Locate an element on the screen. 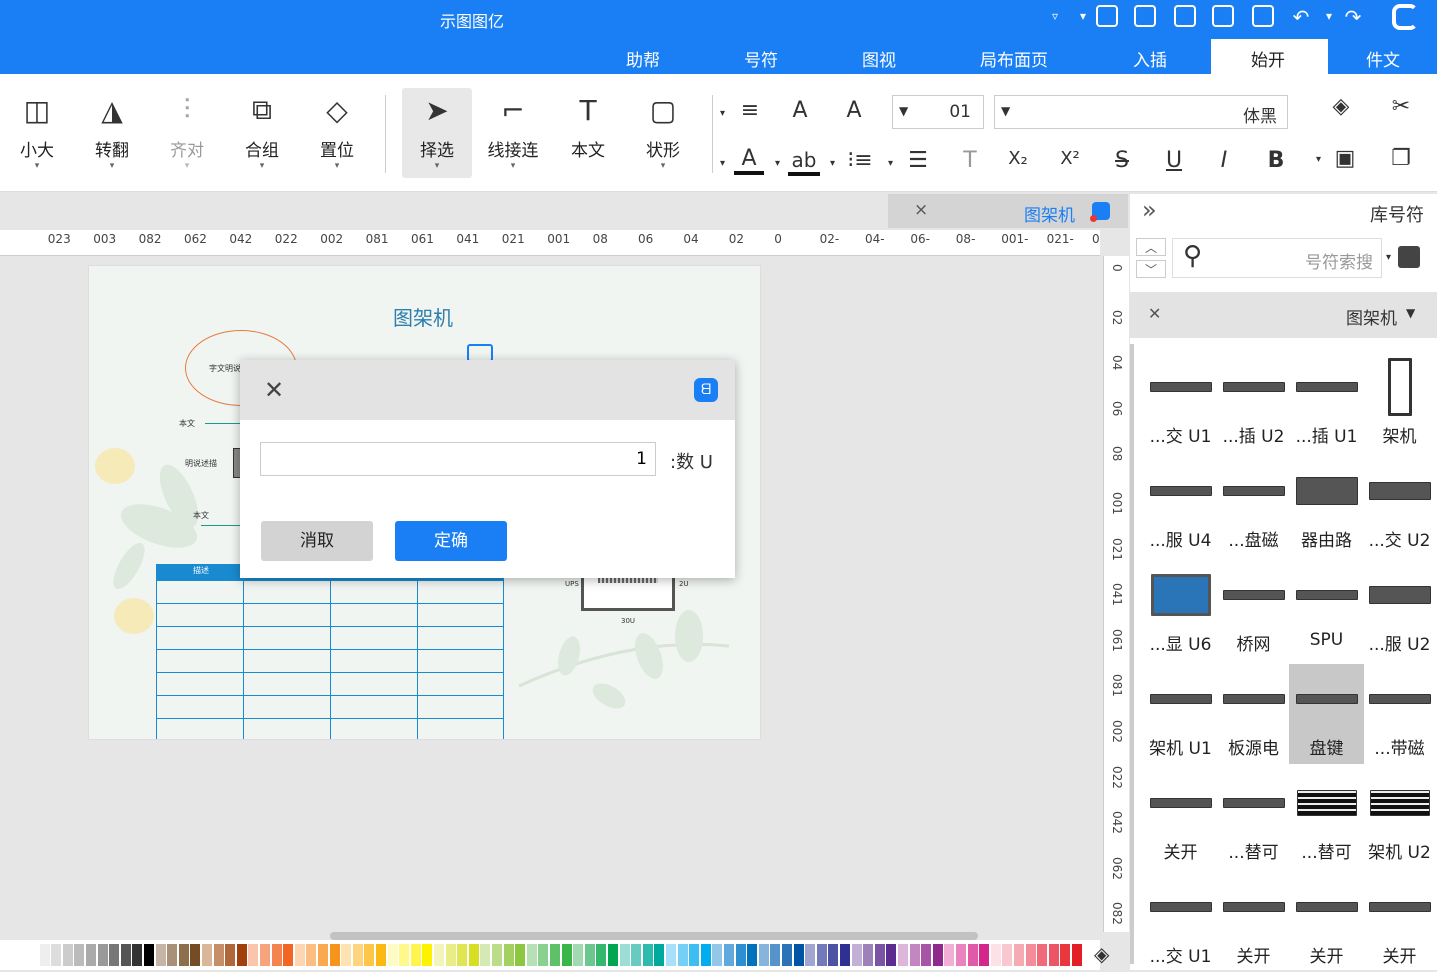 Image resolution: width=1437 pixels, height=972 pixels. canvas-text-label-2: 文本 is located at coordinates (201, 515).